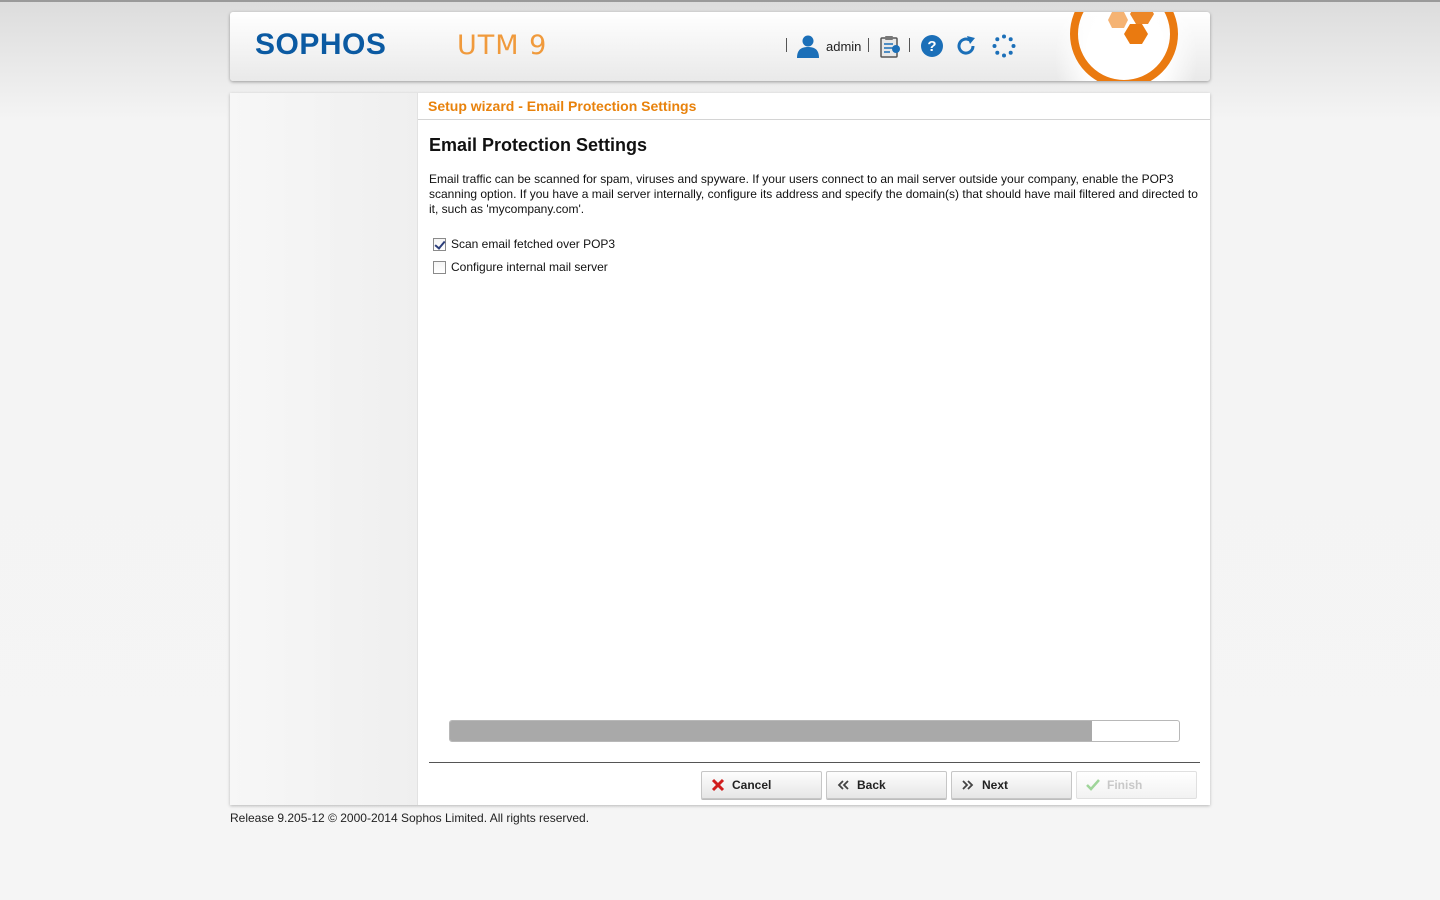  Describe the element at coordinates (720, 46) in the screenshot. I see `app-header: SOPHOS UTM 9 admin ?` at that location.